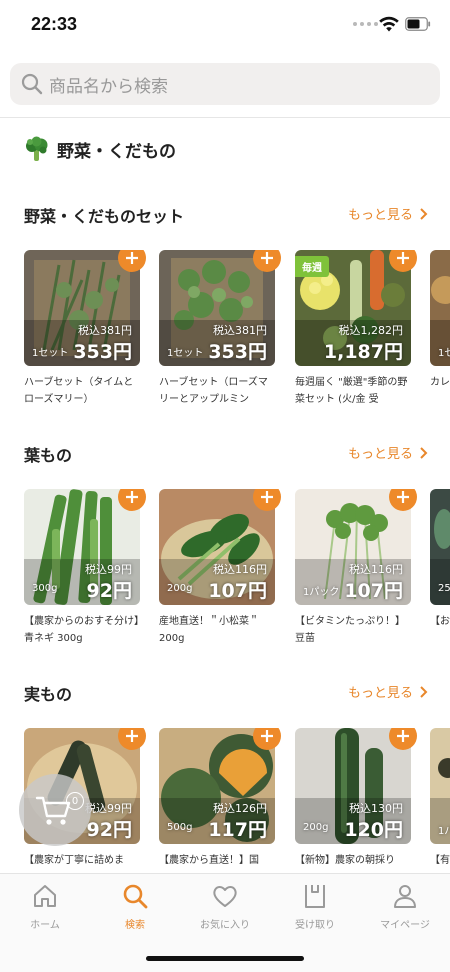 The height and width of the screenshot is (972, 450). I want to click on product-card: 1セ カレ参、, so click(440, 319).